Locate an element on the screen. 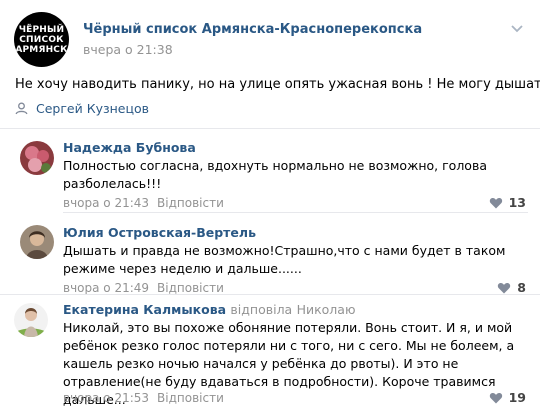 The height and width of the screenshot is (416, 540). like-count: 19 is located at coordinates (517, 397).